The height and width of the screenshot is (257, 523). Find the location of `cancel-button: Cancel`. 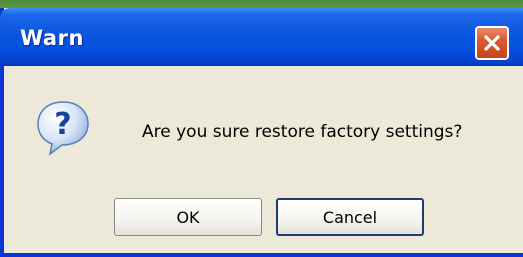

cancel-button: Cancel is located at coordinates (350, 217).